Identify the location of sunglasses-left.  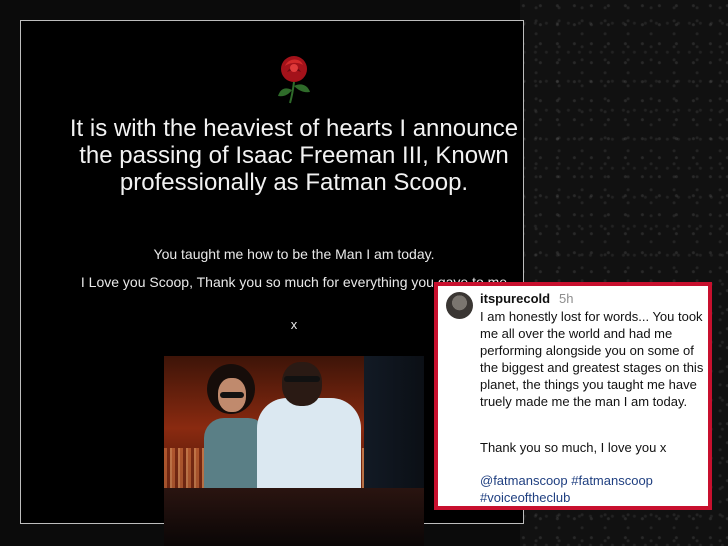
(232, 395).